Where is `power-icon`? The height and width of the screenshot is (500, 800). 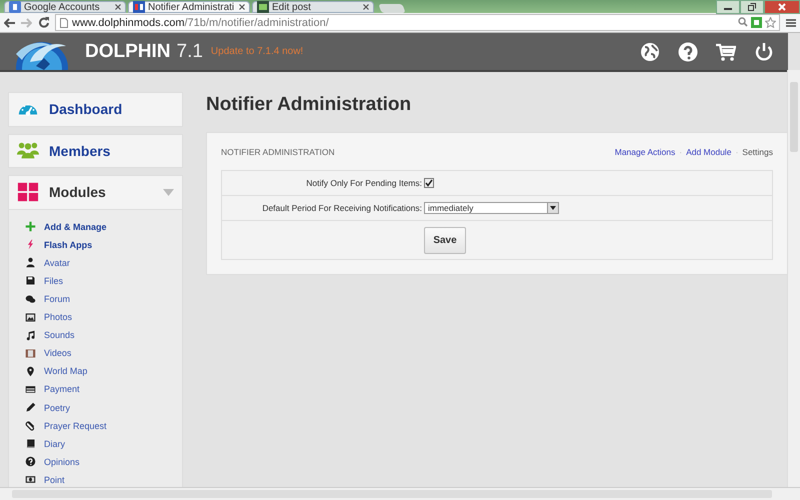
power-icon is located at coordinates (764, 52).